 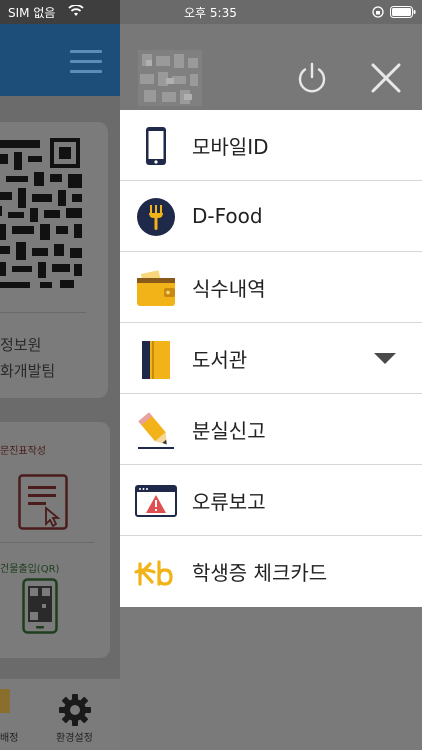 I want to click on rotation-lock-icon, so click(x=378, y=12).